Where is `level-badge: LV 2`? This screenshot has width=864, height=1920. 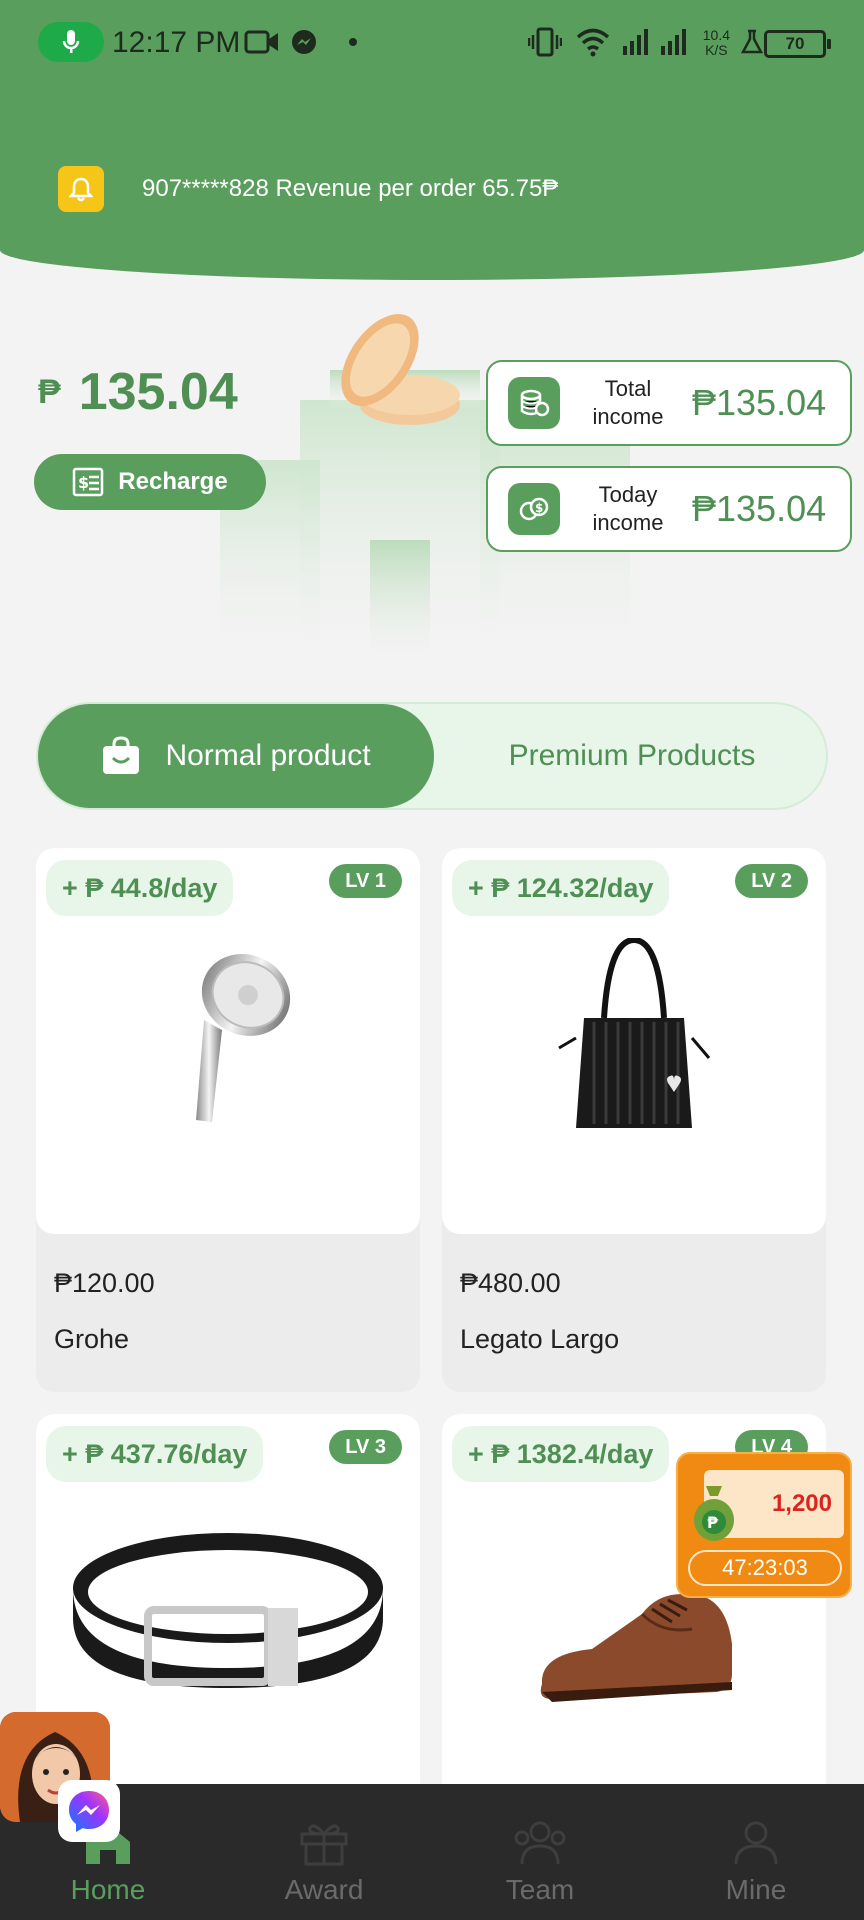
level-badge: LV 2 is located at coordinates (771, 881).